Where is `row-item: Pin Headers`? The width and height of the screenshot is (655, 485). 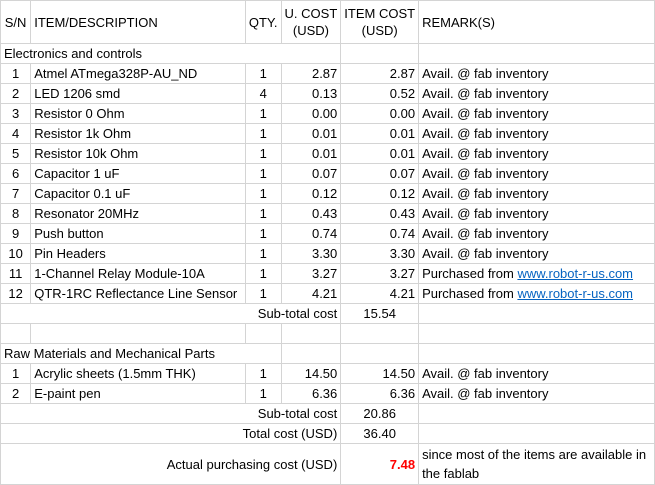 row-item: Pin Headers is located at coordinates (138, 253).